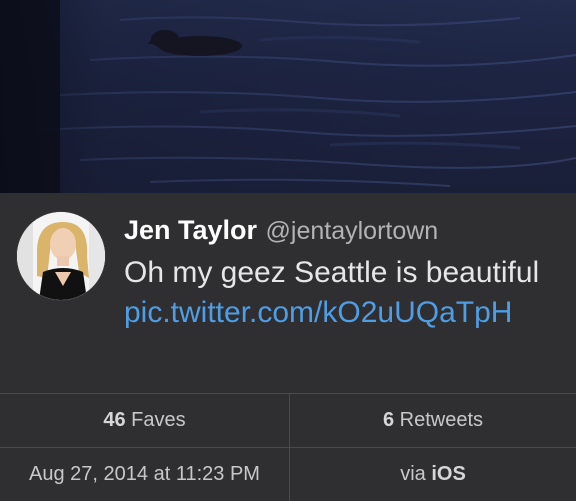 The image size is (576, 501). Describe the element at coordinates (158, 420) in the screenshot. I see `faves-label: Faves` at that location.